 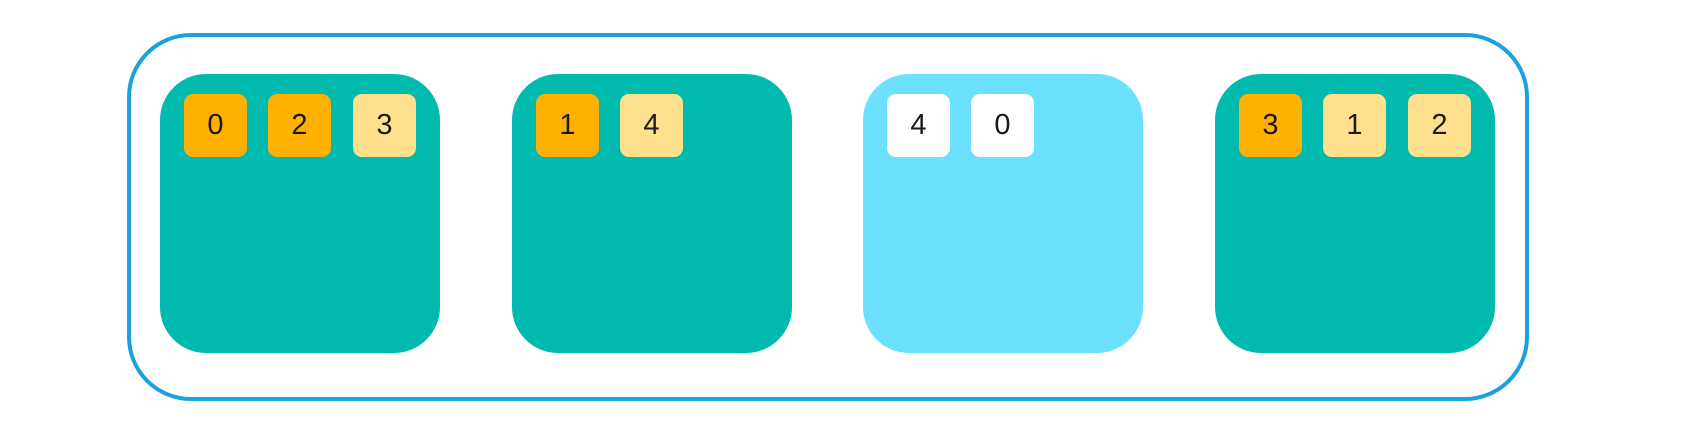 I want to click on chip-1-3: 3, so click(x=384, y=125).